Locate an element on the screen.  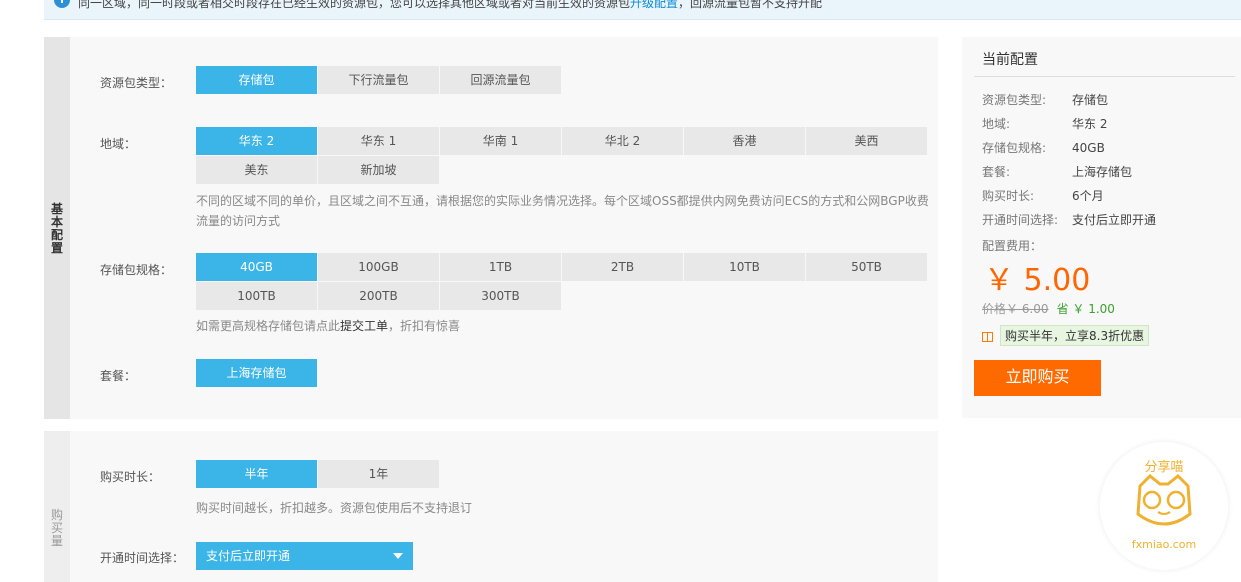
size-hint: 如需更高规格存储包请点此提交工单，折扣有惊喜 is located at coordinates (328, 326).